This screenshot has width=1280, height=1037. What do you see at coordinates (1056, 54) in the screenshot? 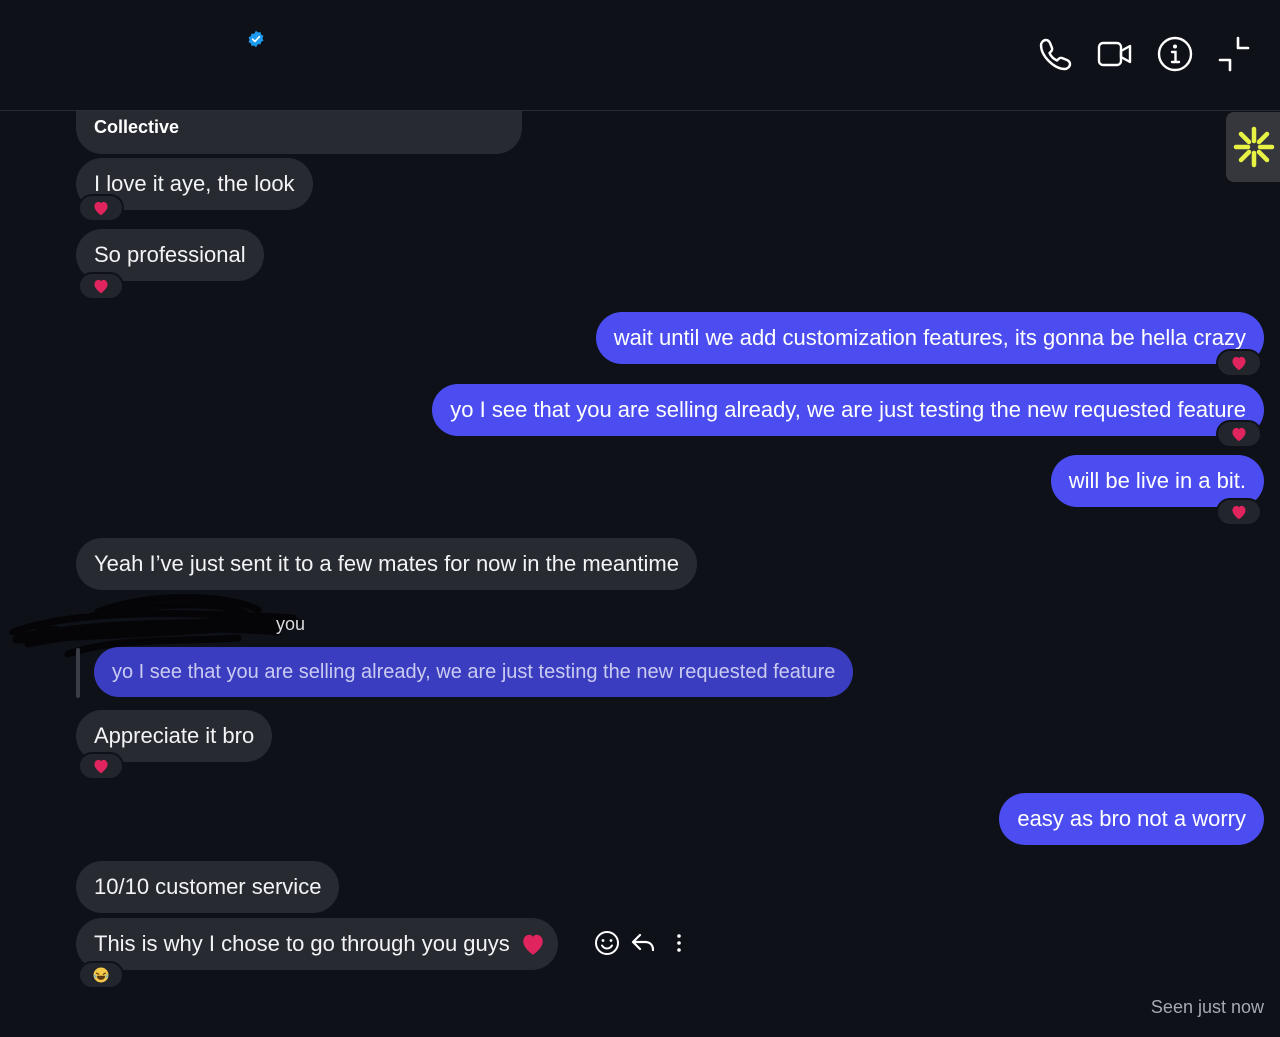
I see `phone-icon` at bounding box center [1056, 54].